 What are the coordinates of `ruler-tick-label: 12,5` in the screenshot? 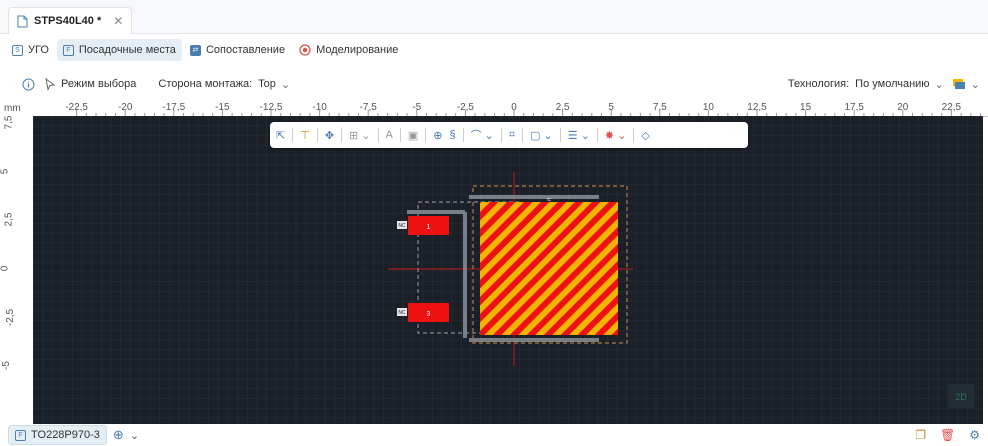 It's located at (757, 107).